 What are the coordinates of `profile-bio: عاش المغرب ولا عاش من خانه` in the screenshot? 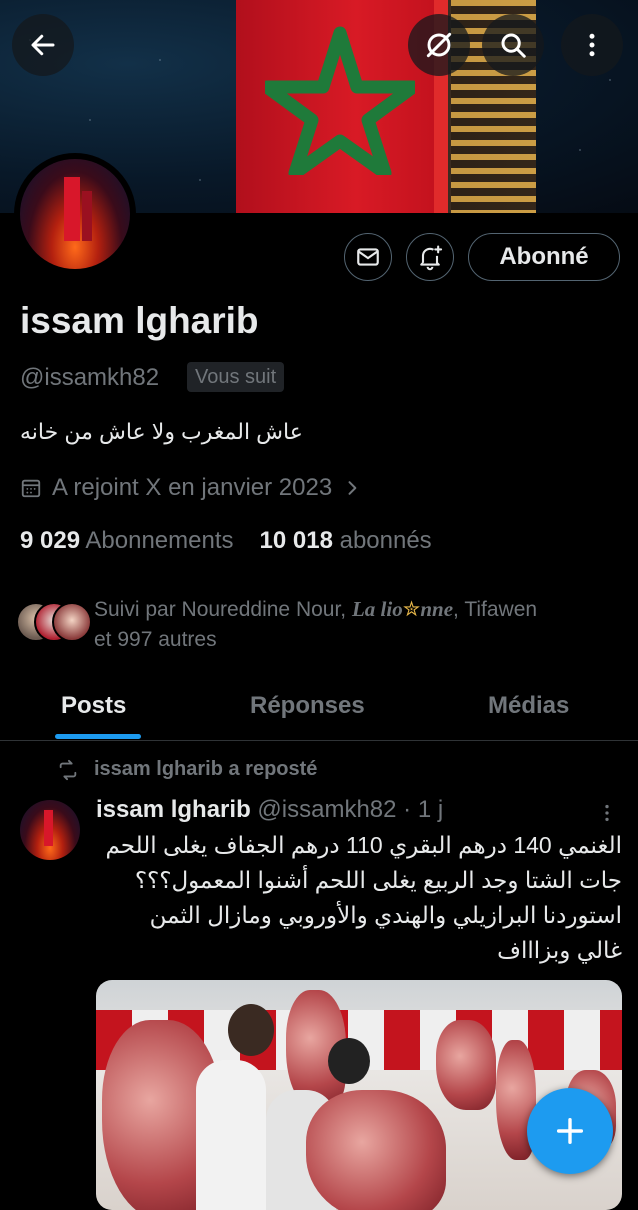 It's located at (161, 431).